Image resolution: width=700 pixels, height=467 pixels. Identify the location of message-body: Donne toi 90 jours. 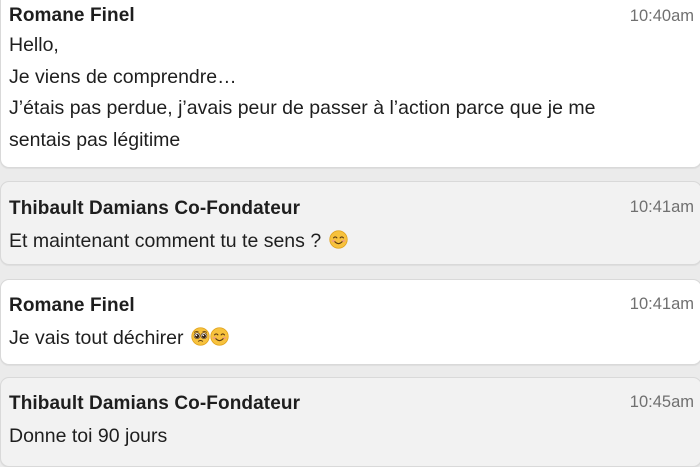
(339, 437).